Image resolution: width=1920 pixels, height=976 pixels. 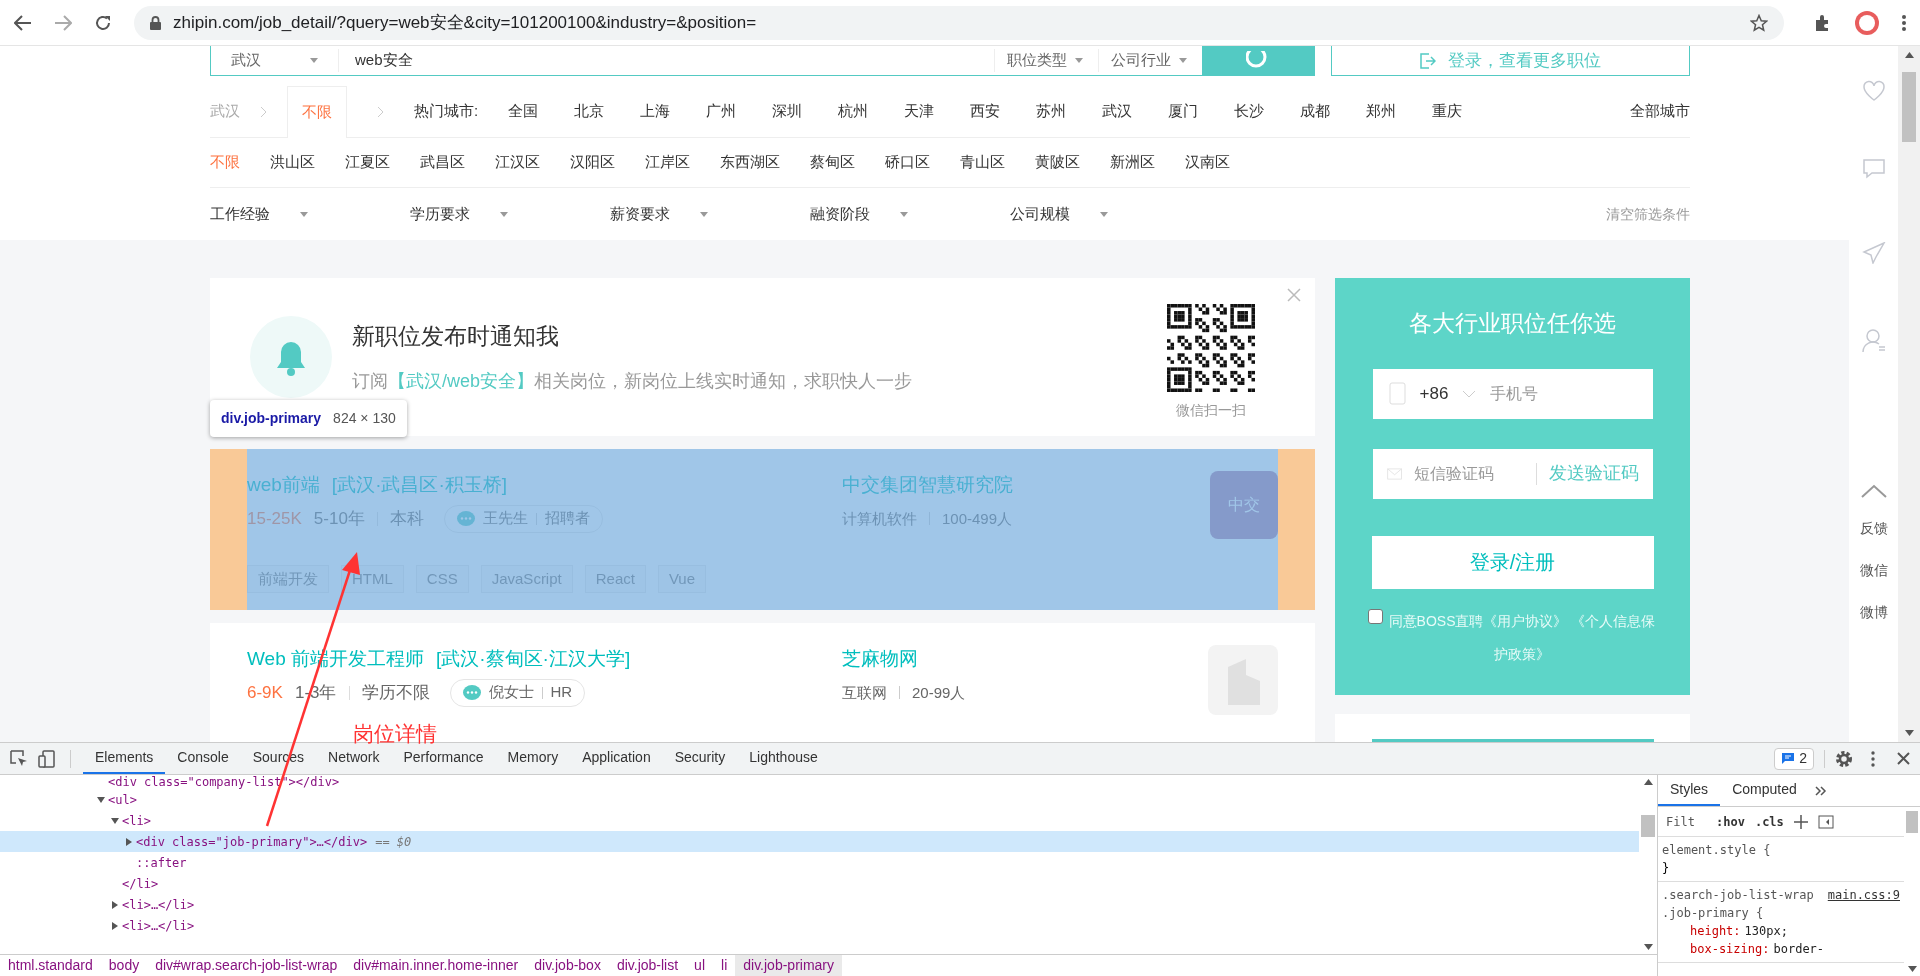 What do you see at coordinates (787, 111) in the screenshot?
I see `city-link: 深圳` at bounding box center [787, 111].